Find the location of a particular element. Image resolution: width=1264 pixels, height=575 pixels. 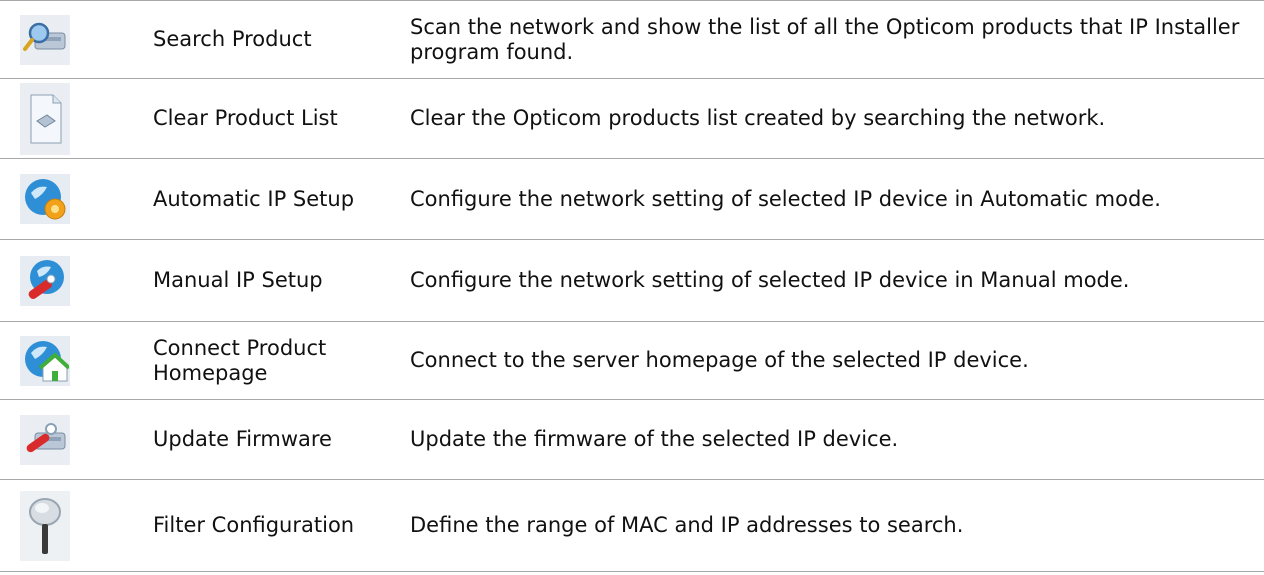

function-name: Connect Product Homepage is located at coordinates (240, 360).